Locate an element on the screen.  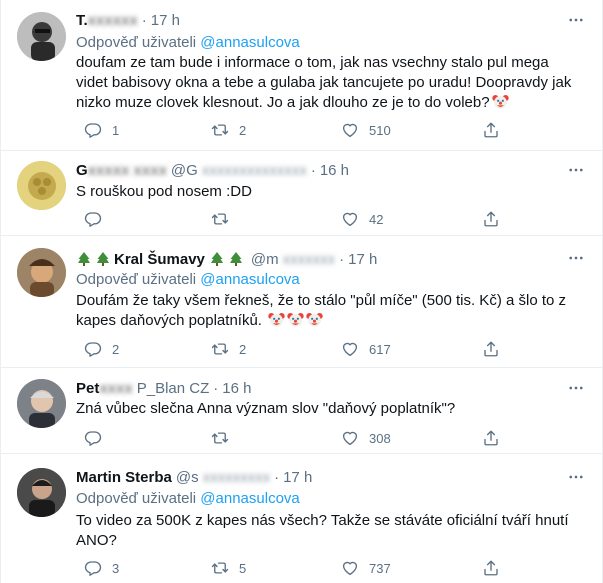
blurred-handle: xxxxxxx is located at coordinates (309, 259).